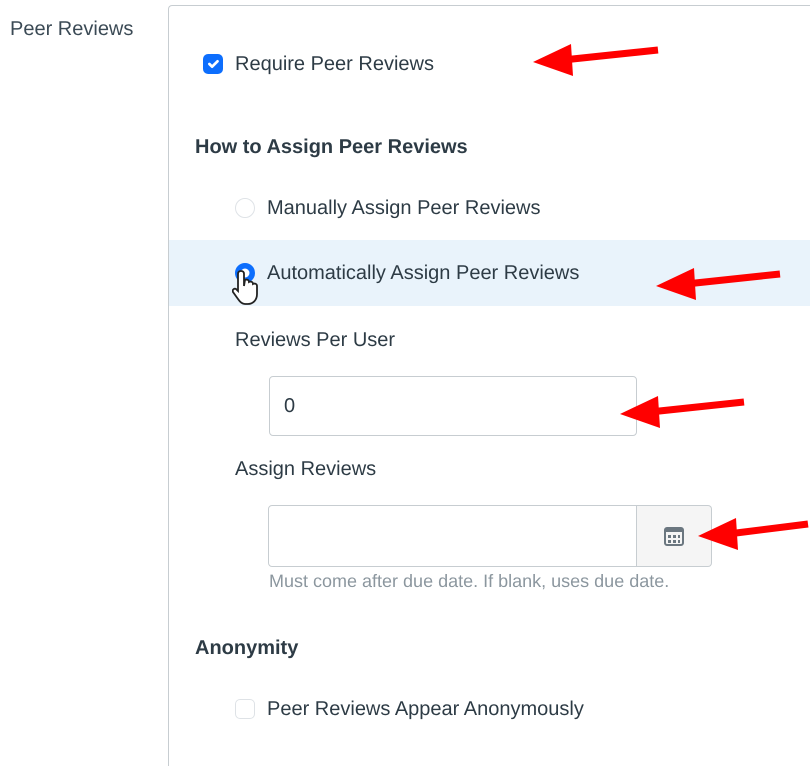 This screenshot has height=766, width=810. What do you see at coordinates (315, 340) in the screenshot?
I see `field-label: Reviews Per User` at bounding box center [315, 340].